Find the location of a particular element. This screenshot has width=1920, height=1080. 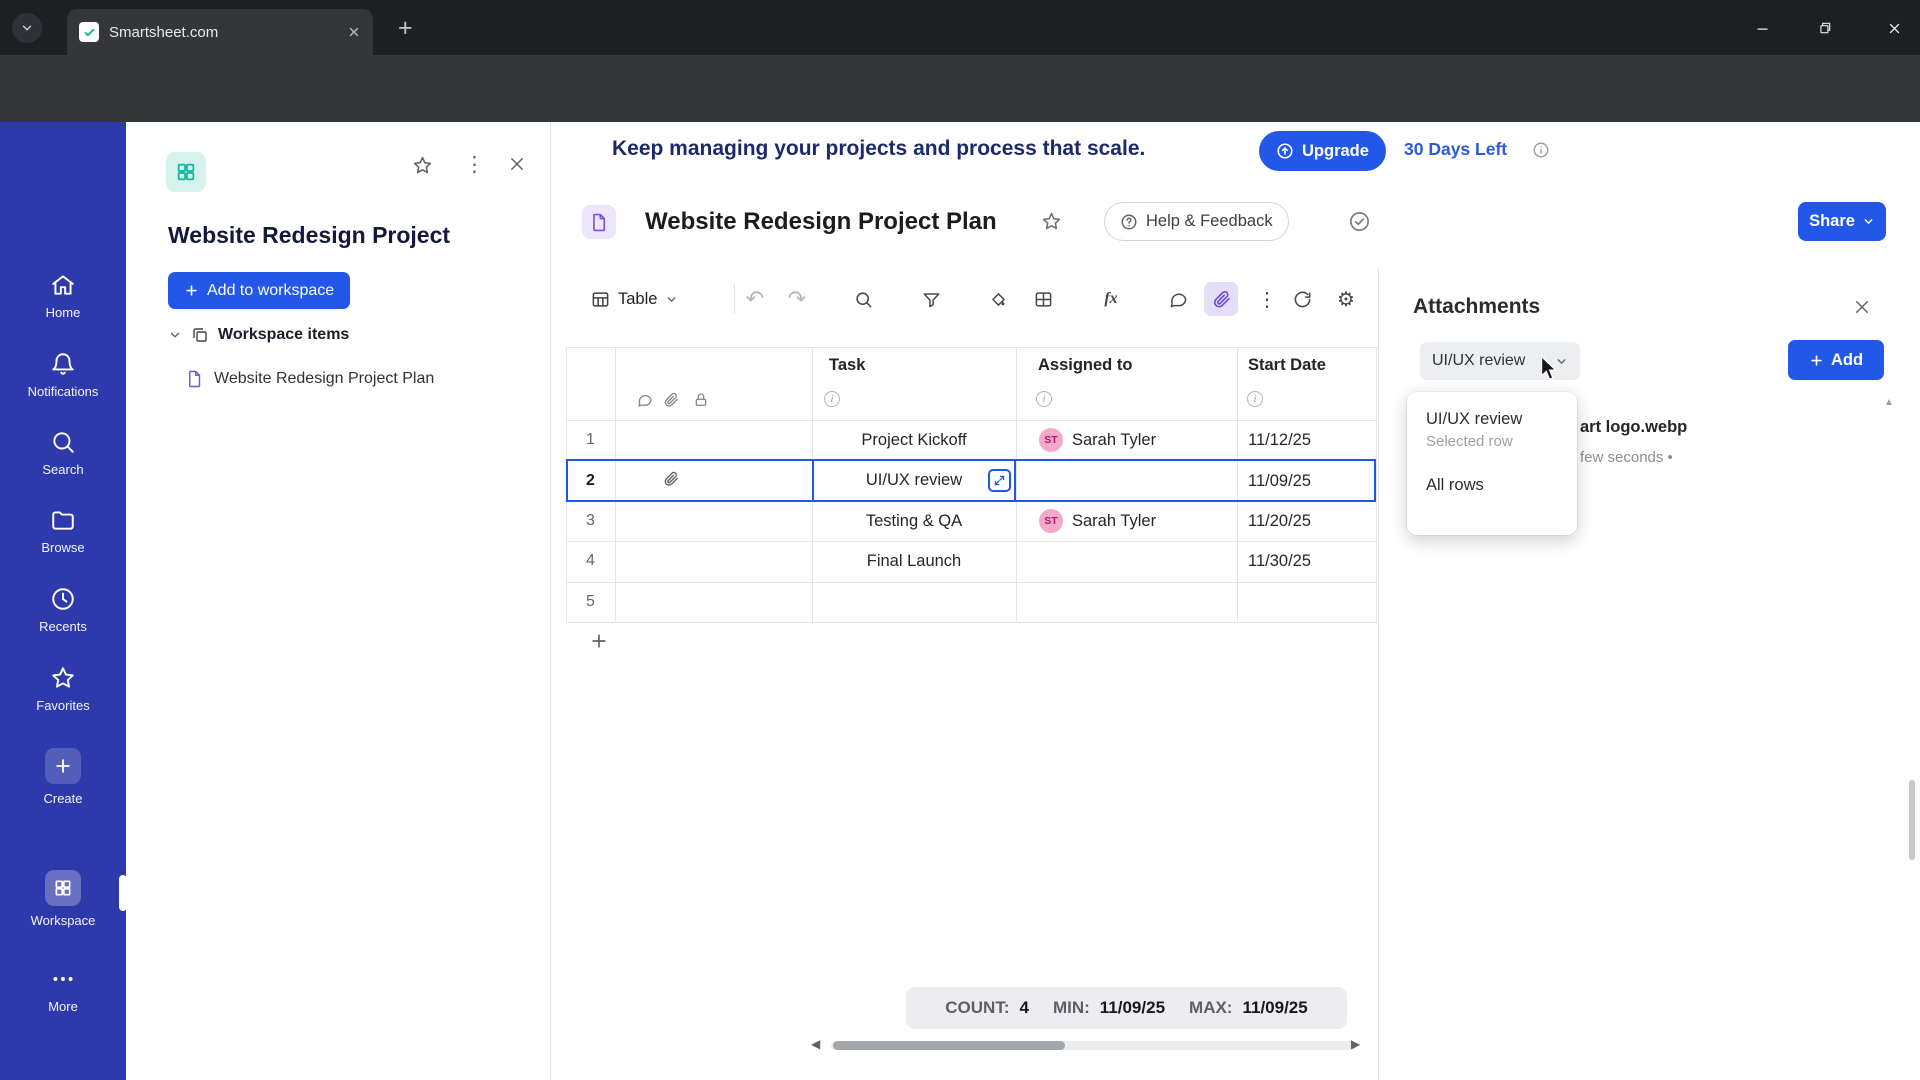

hscroll-thumb is located at coordinates (949, 1045).